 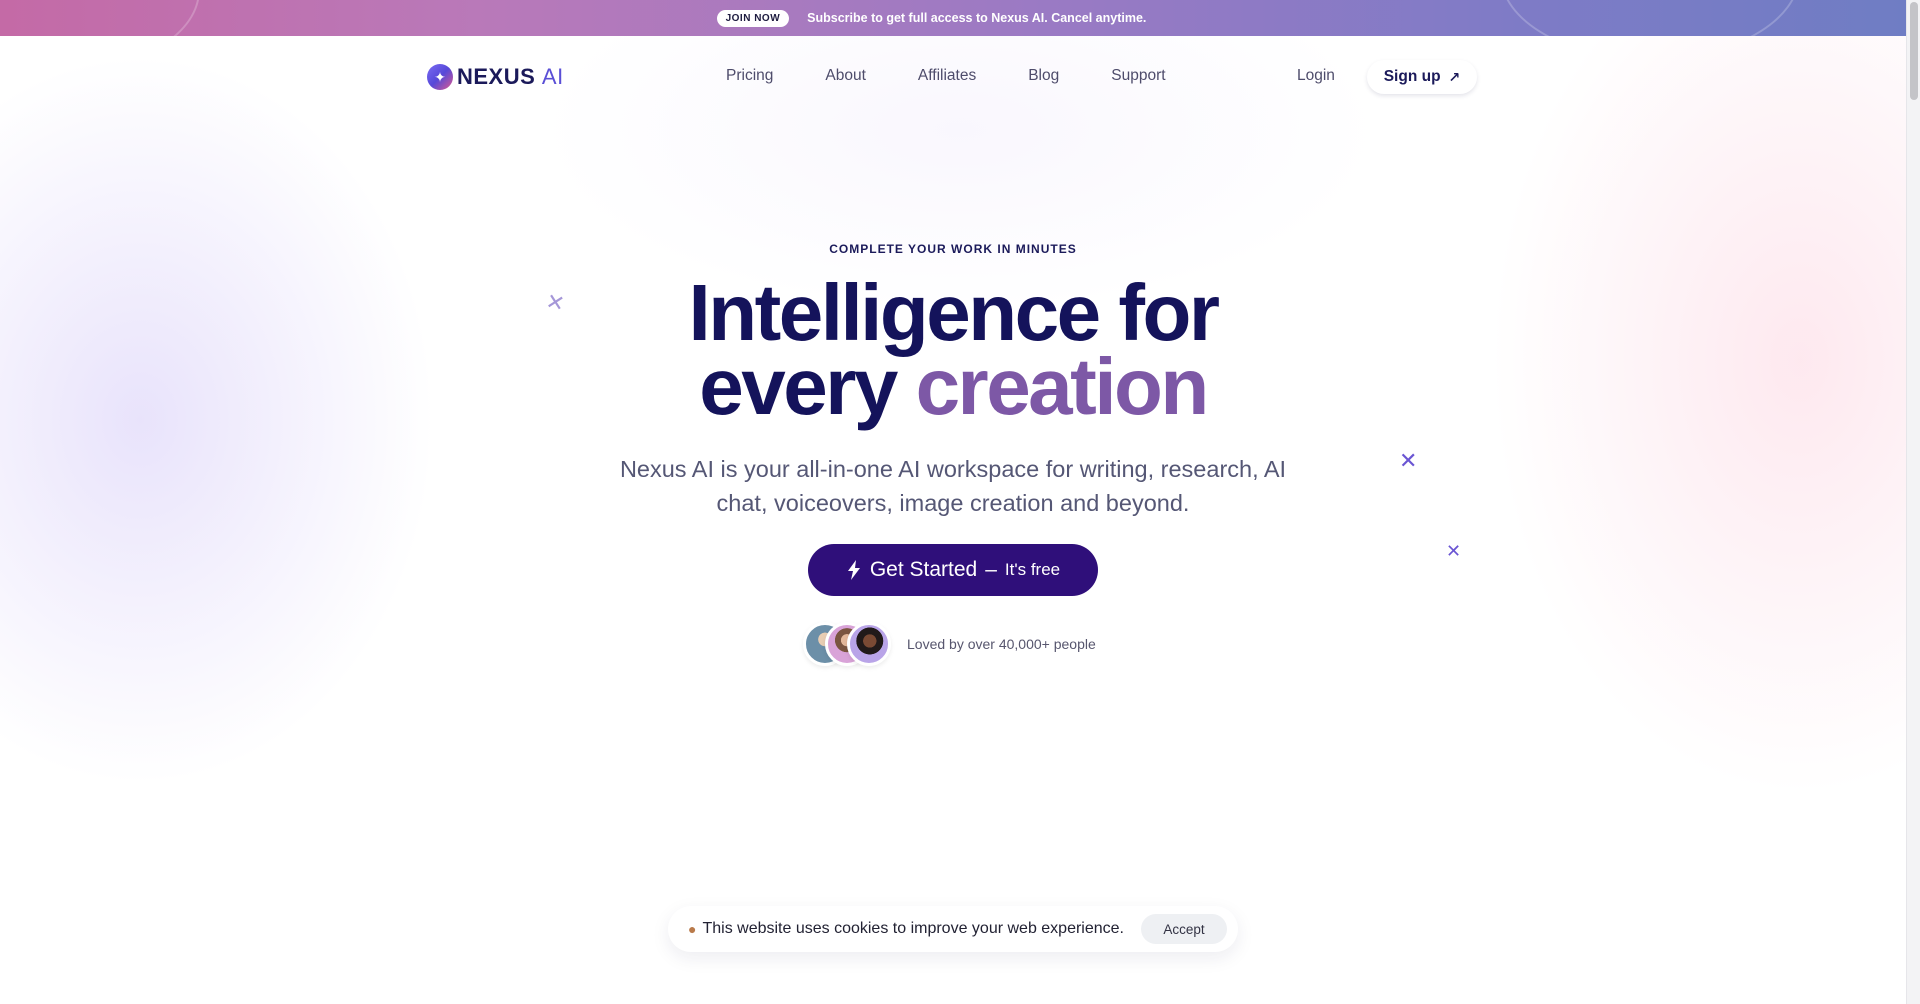 I want to click on nav-link-support: Support, so click(x=1138, y=76).